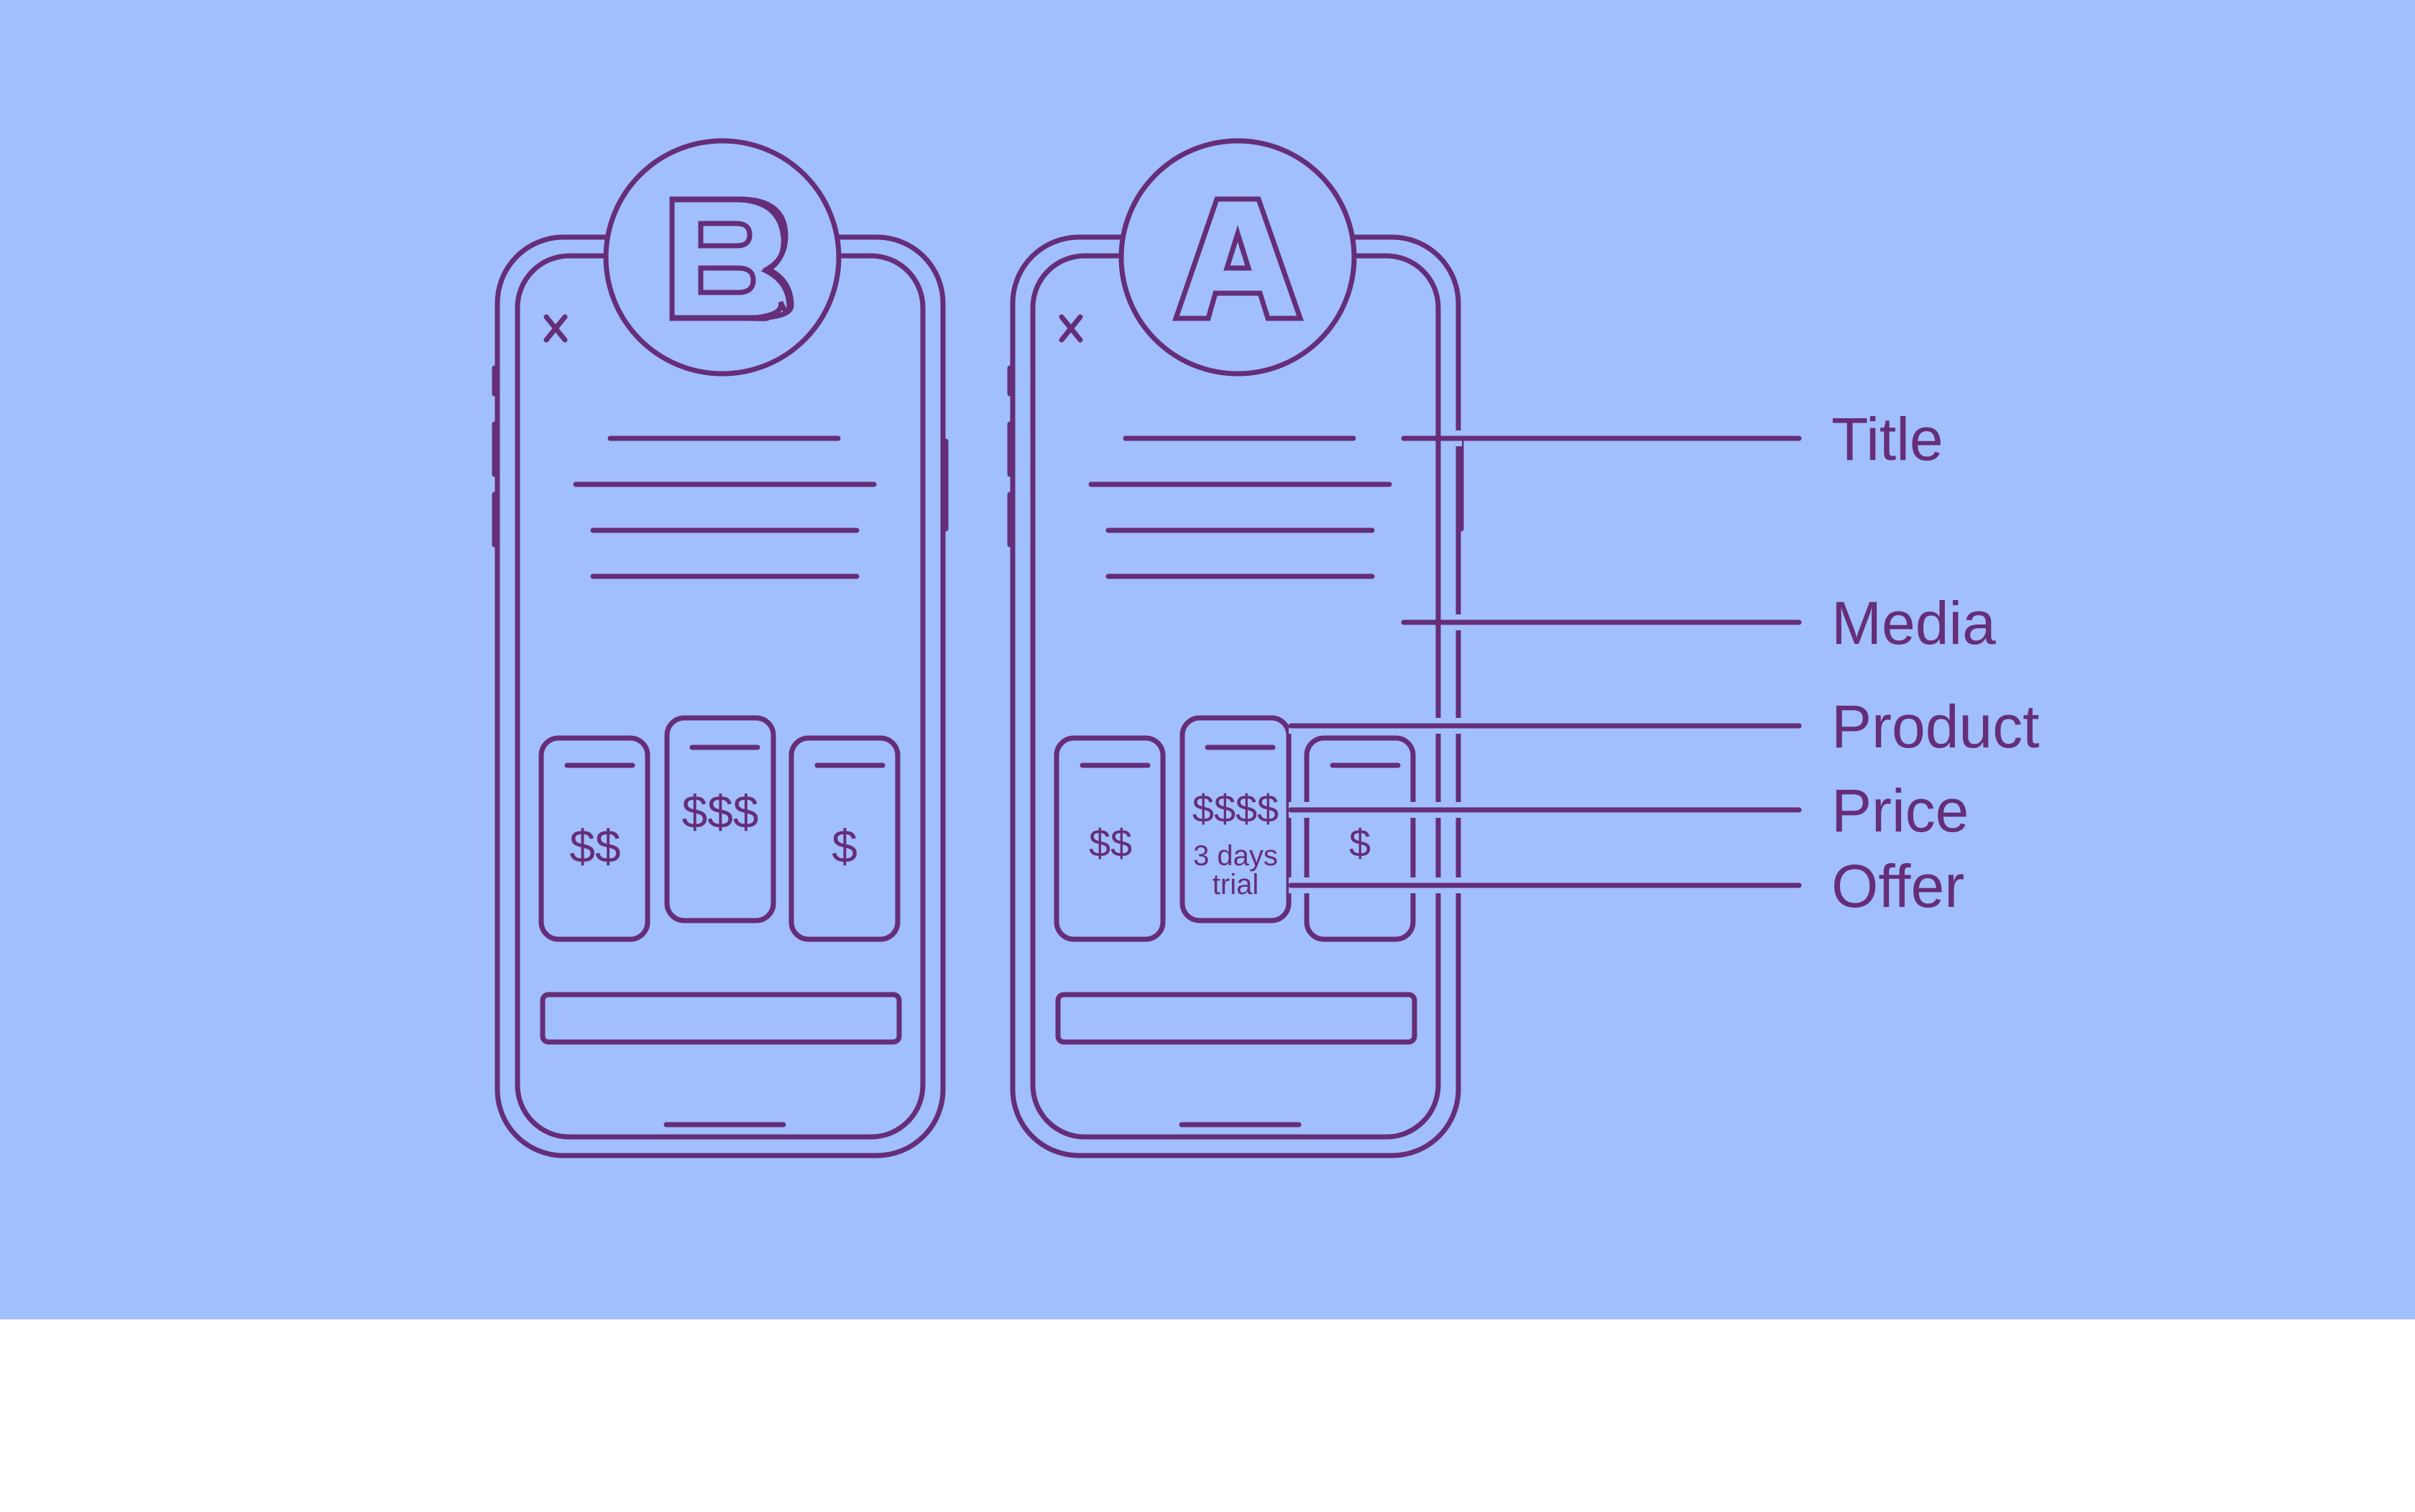 The image size is (2415, 1512). I want to click on product-card-highlighted: $$$$ 3 days trial, so click(1235, 819).